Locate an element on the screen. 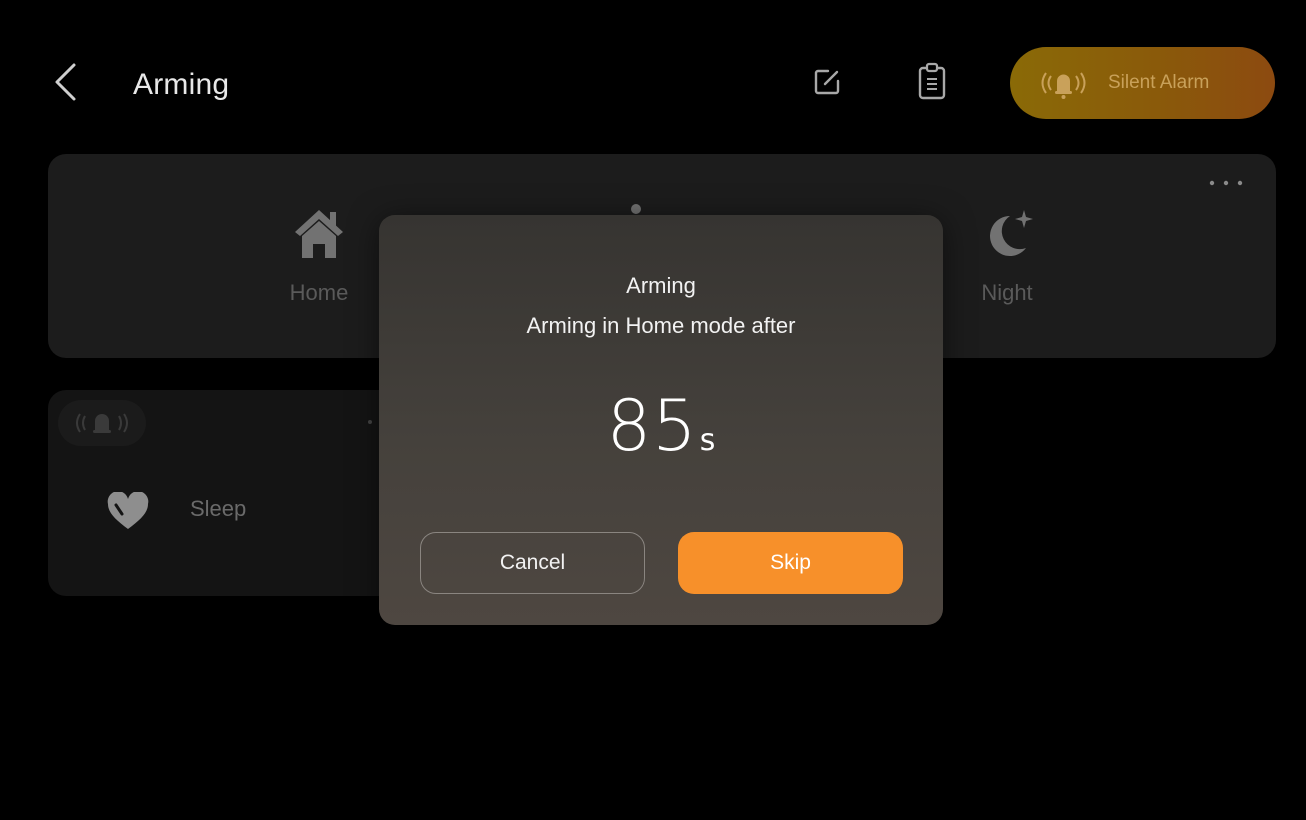 The height and width of the screenshot is (820, 1306). edit-icon is located at coordinates (827, 82).